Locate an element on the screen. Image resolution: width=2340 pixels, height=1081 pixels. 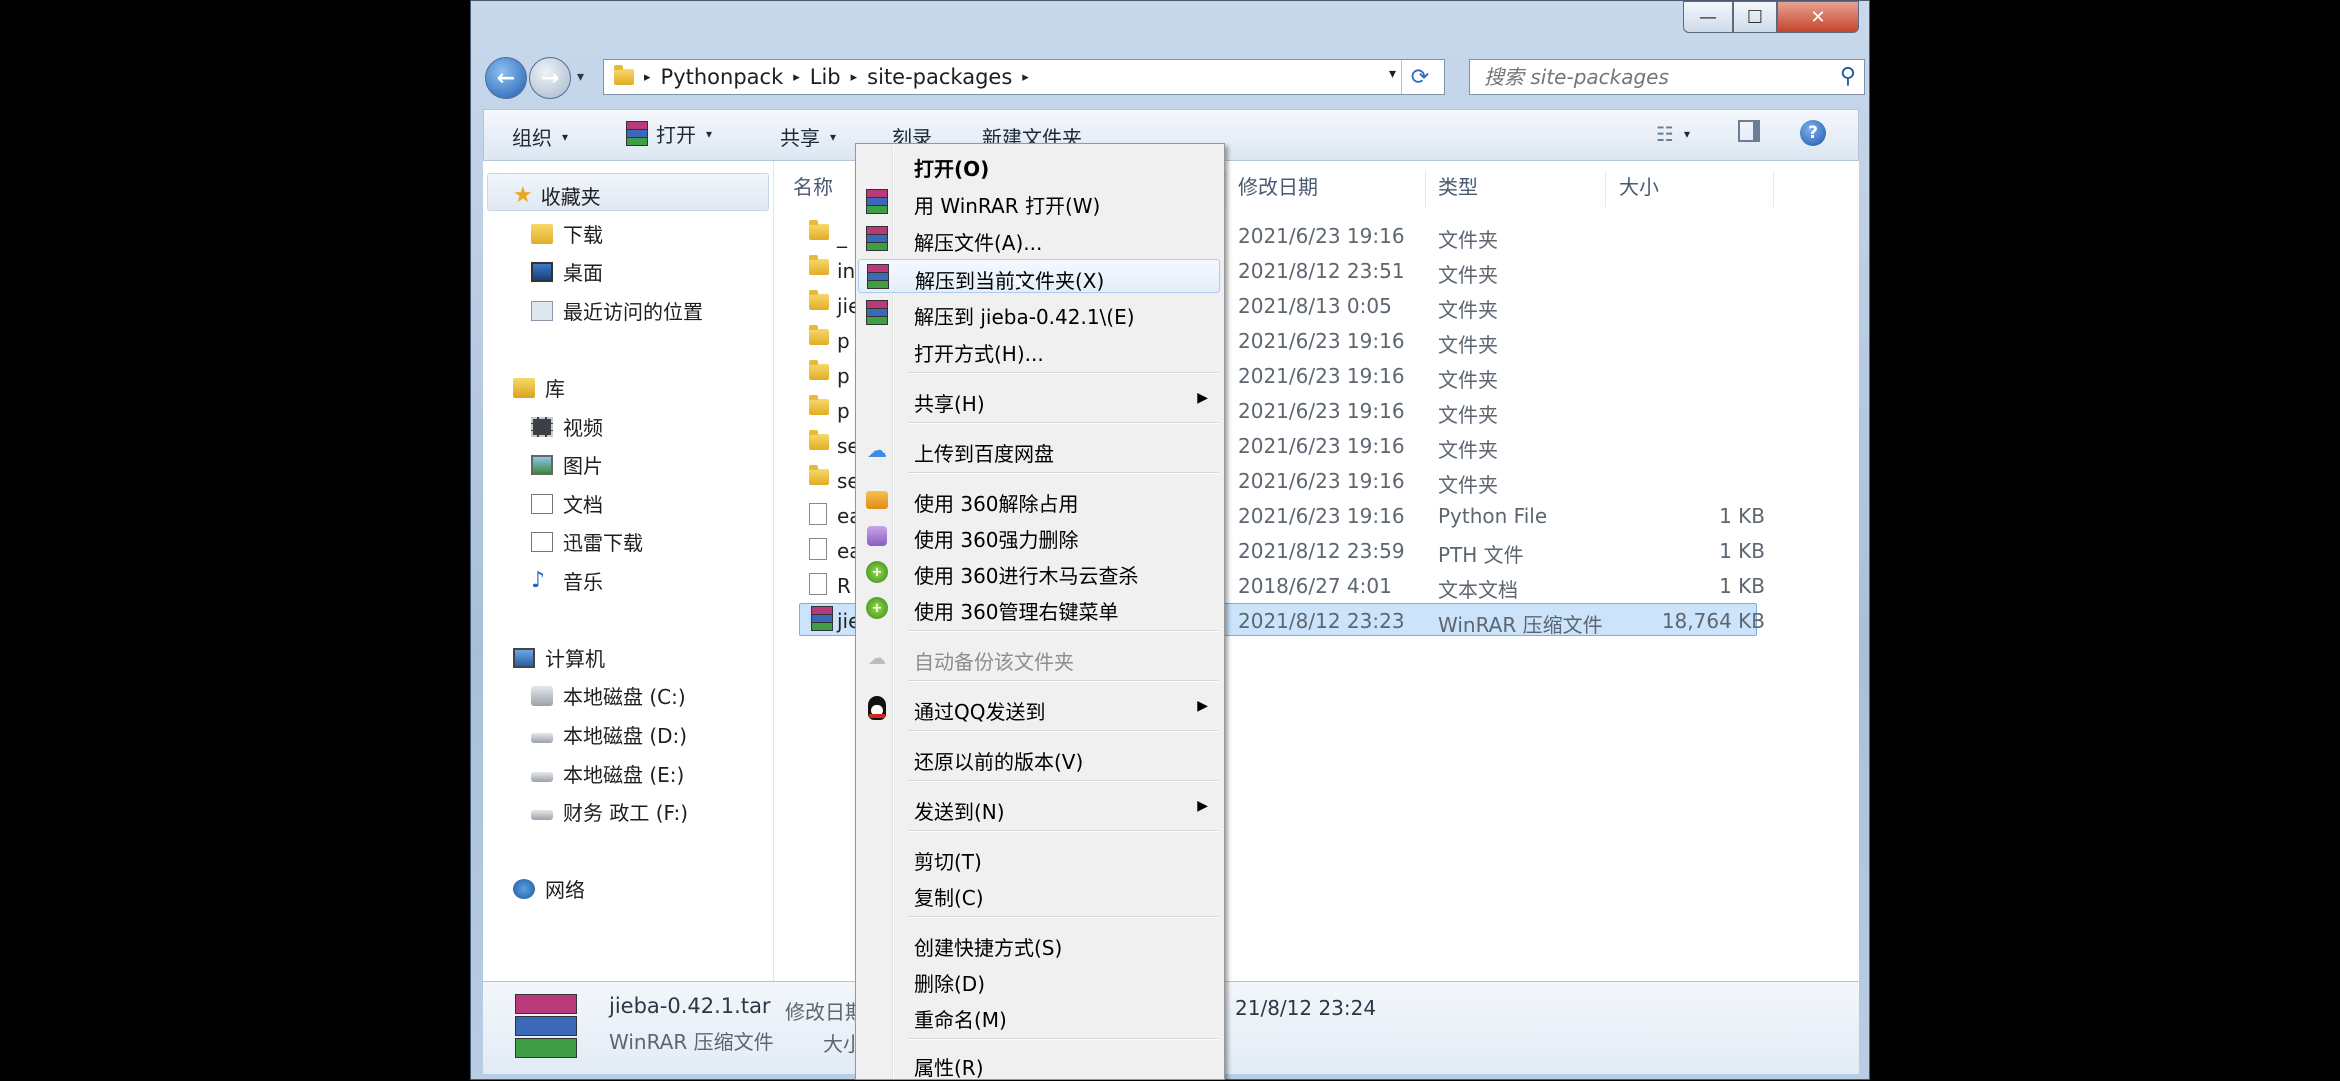
minimize-button: — is located at coordinates (1708, 17).